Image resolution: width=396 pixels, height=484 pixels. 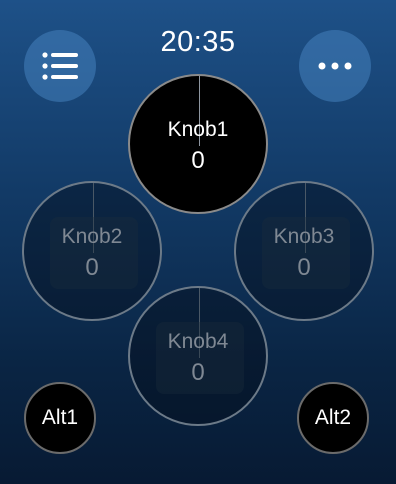 I want to click on knob-label: Knob1, so click(x=198, y=129).